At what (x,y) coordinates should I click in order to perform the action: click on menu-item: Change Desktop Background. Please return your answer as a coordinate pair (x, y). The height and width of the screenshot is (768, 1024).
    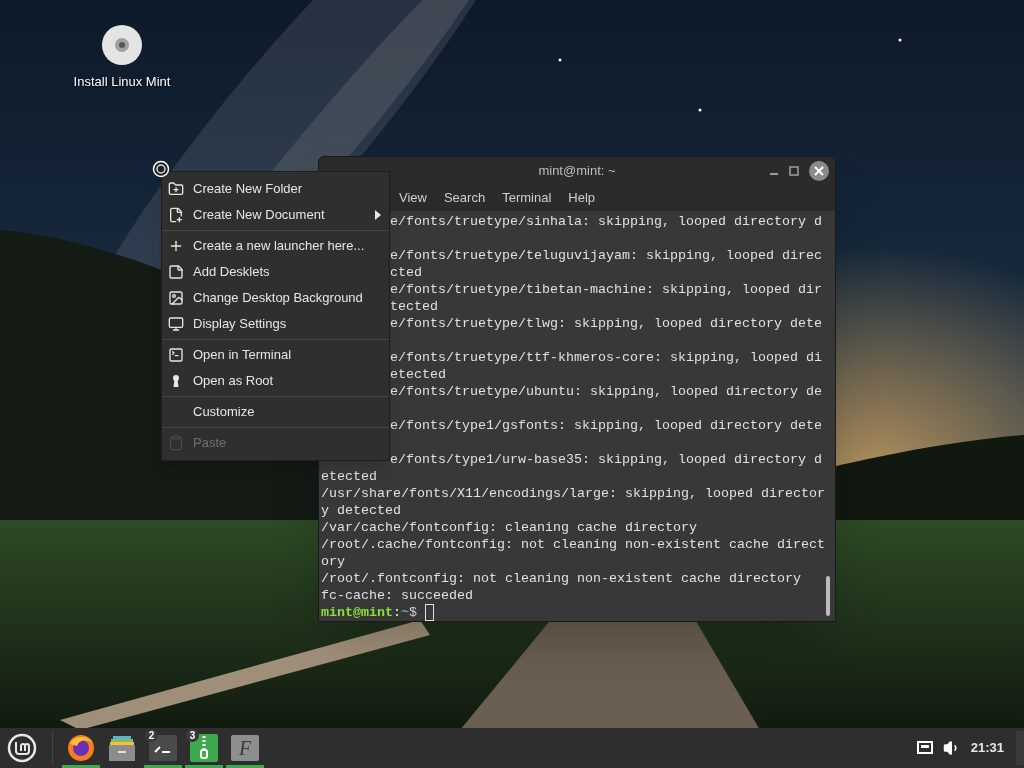
    Looking at the image, I should click on (275, 298).